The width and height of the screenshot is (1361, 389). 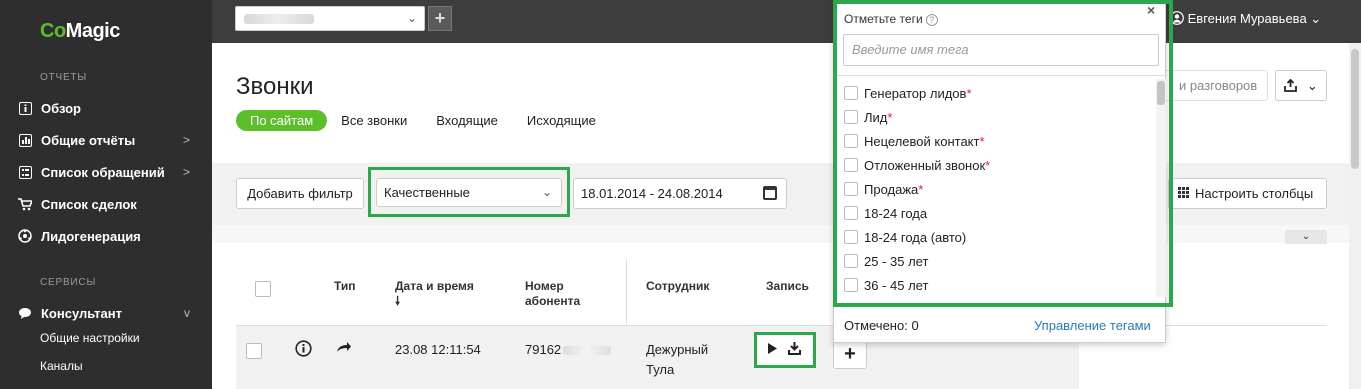 I want to click on sidebar-item-label: Лидогенерация, so click(x=91, y=236).